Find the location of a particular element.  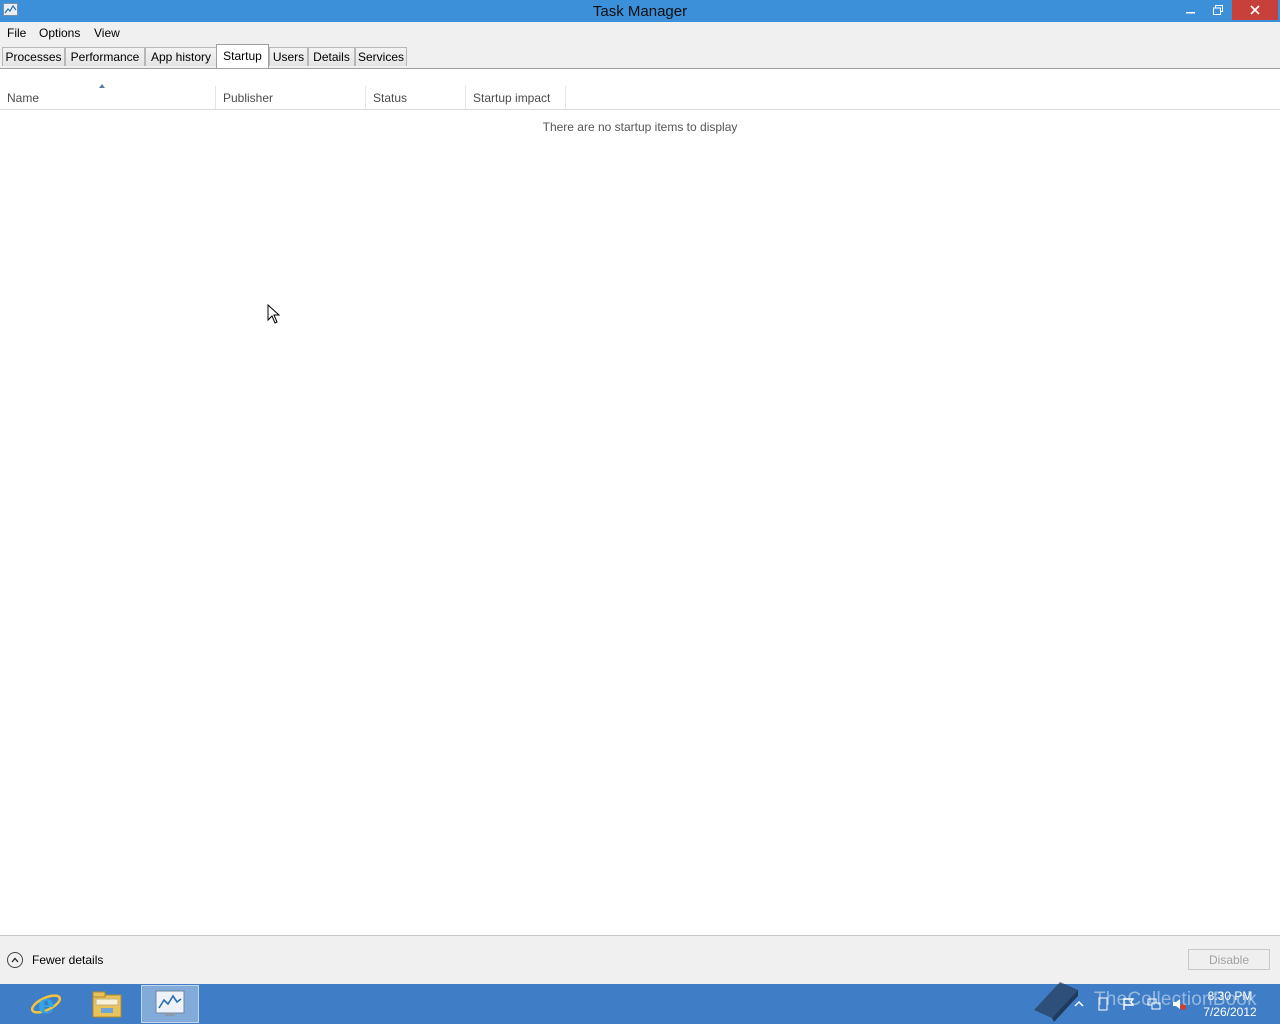

fewer-details-button: Fewer details is located at coordinates (55, 960).